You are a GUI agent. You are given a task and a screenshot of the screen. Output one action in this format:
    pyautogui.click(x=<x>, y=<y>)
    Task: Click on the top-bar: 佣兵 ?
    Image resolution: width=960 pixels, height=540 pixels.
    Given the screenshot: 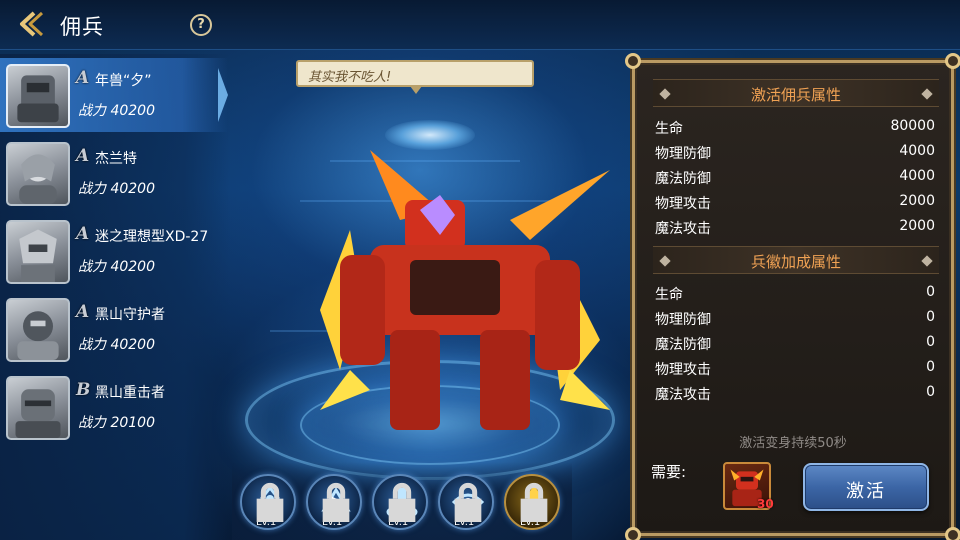 What is the action you would take?
    pyautogui.click(x=480, y=25)
    